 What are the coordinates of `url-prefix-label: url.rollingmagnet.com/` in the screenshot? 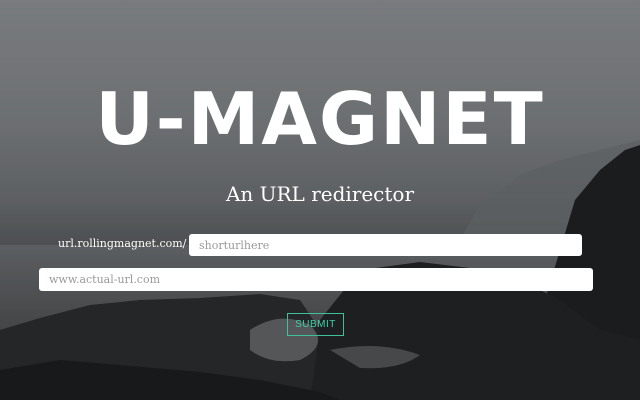 It's located at (122, 243).